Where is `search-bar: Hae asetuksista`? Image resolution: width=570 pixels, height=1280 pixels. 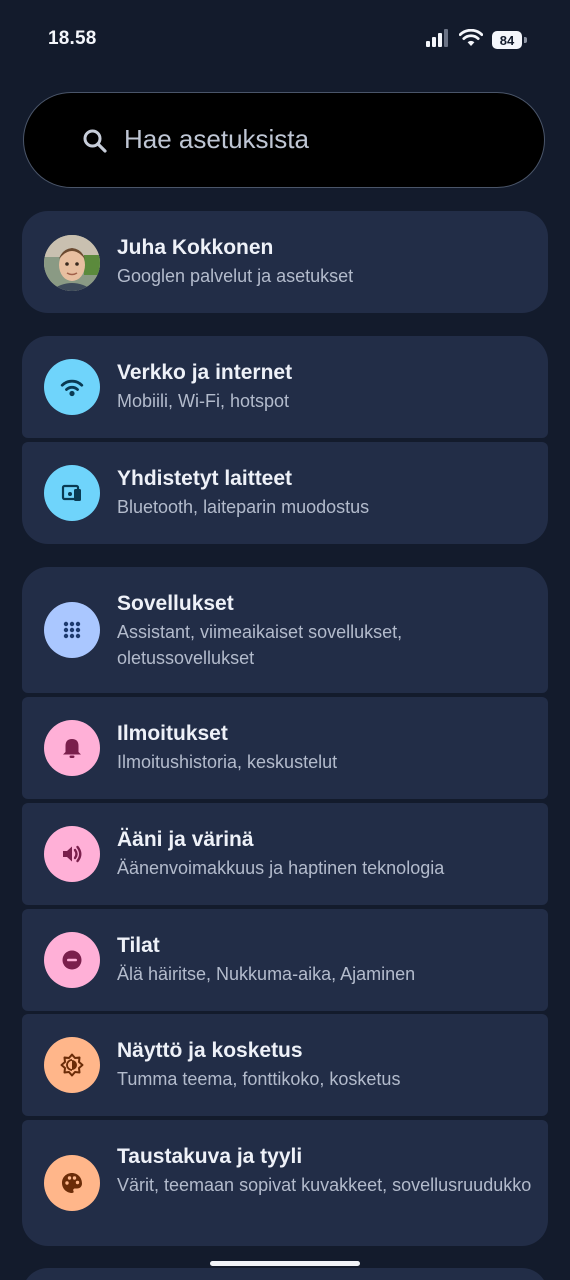 search-bar: Hae asetuksista is located at coordinates (284, 140).